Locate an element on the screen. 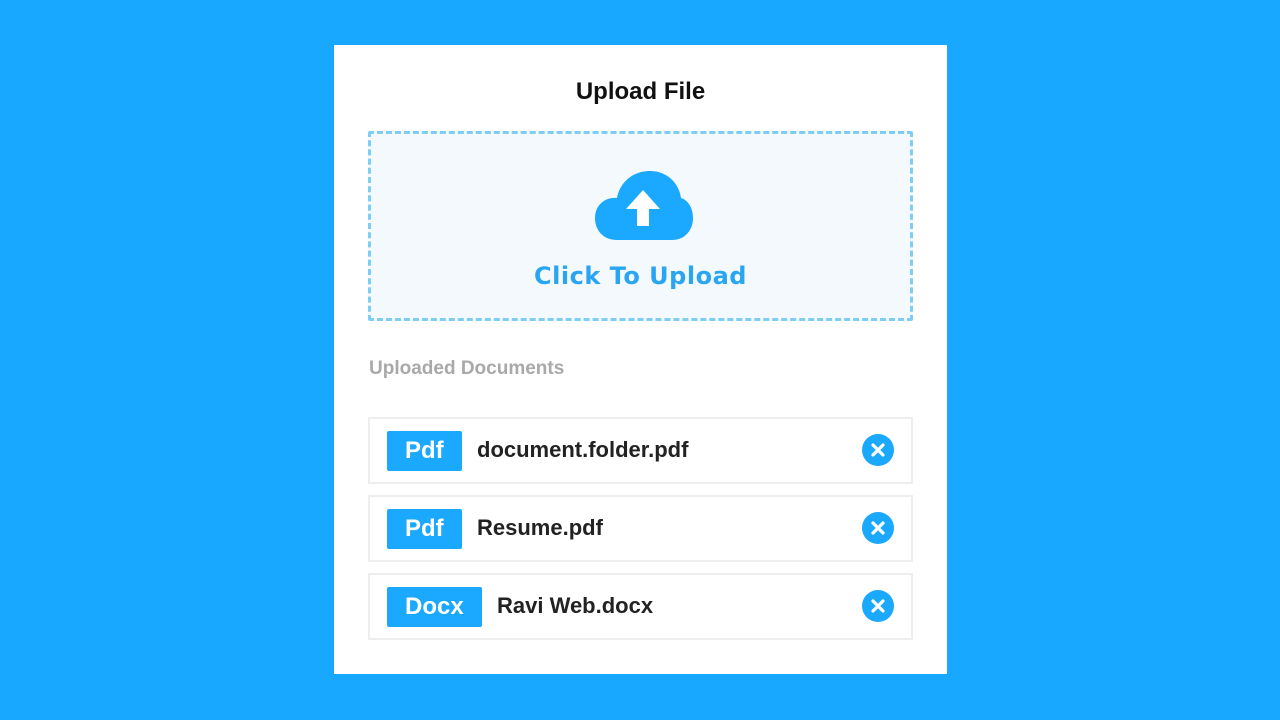 The image size is (1280, 720). file-name: Ravi Web.docx is located at coordinates (575, 605).